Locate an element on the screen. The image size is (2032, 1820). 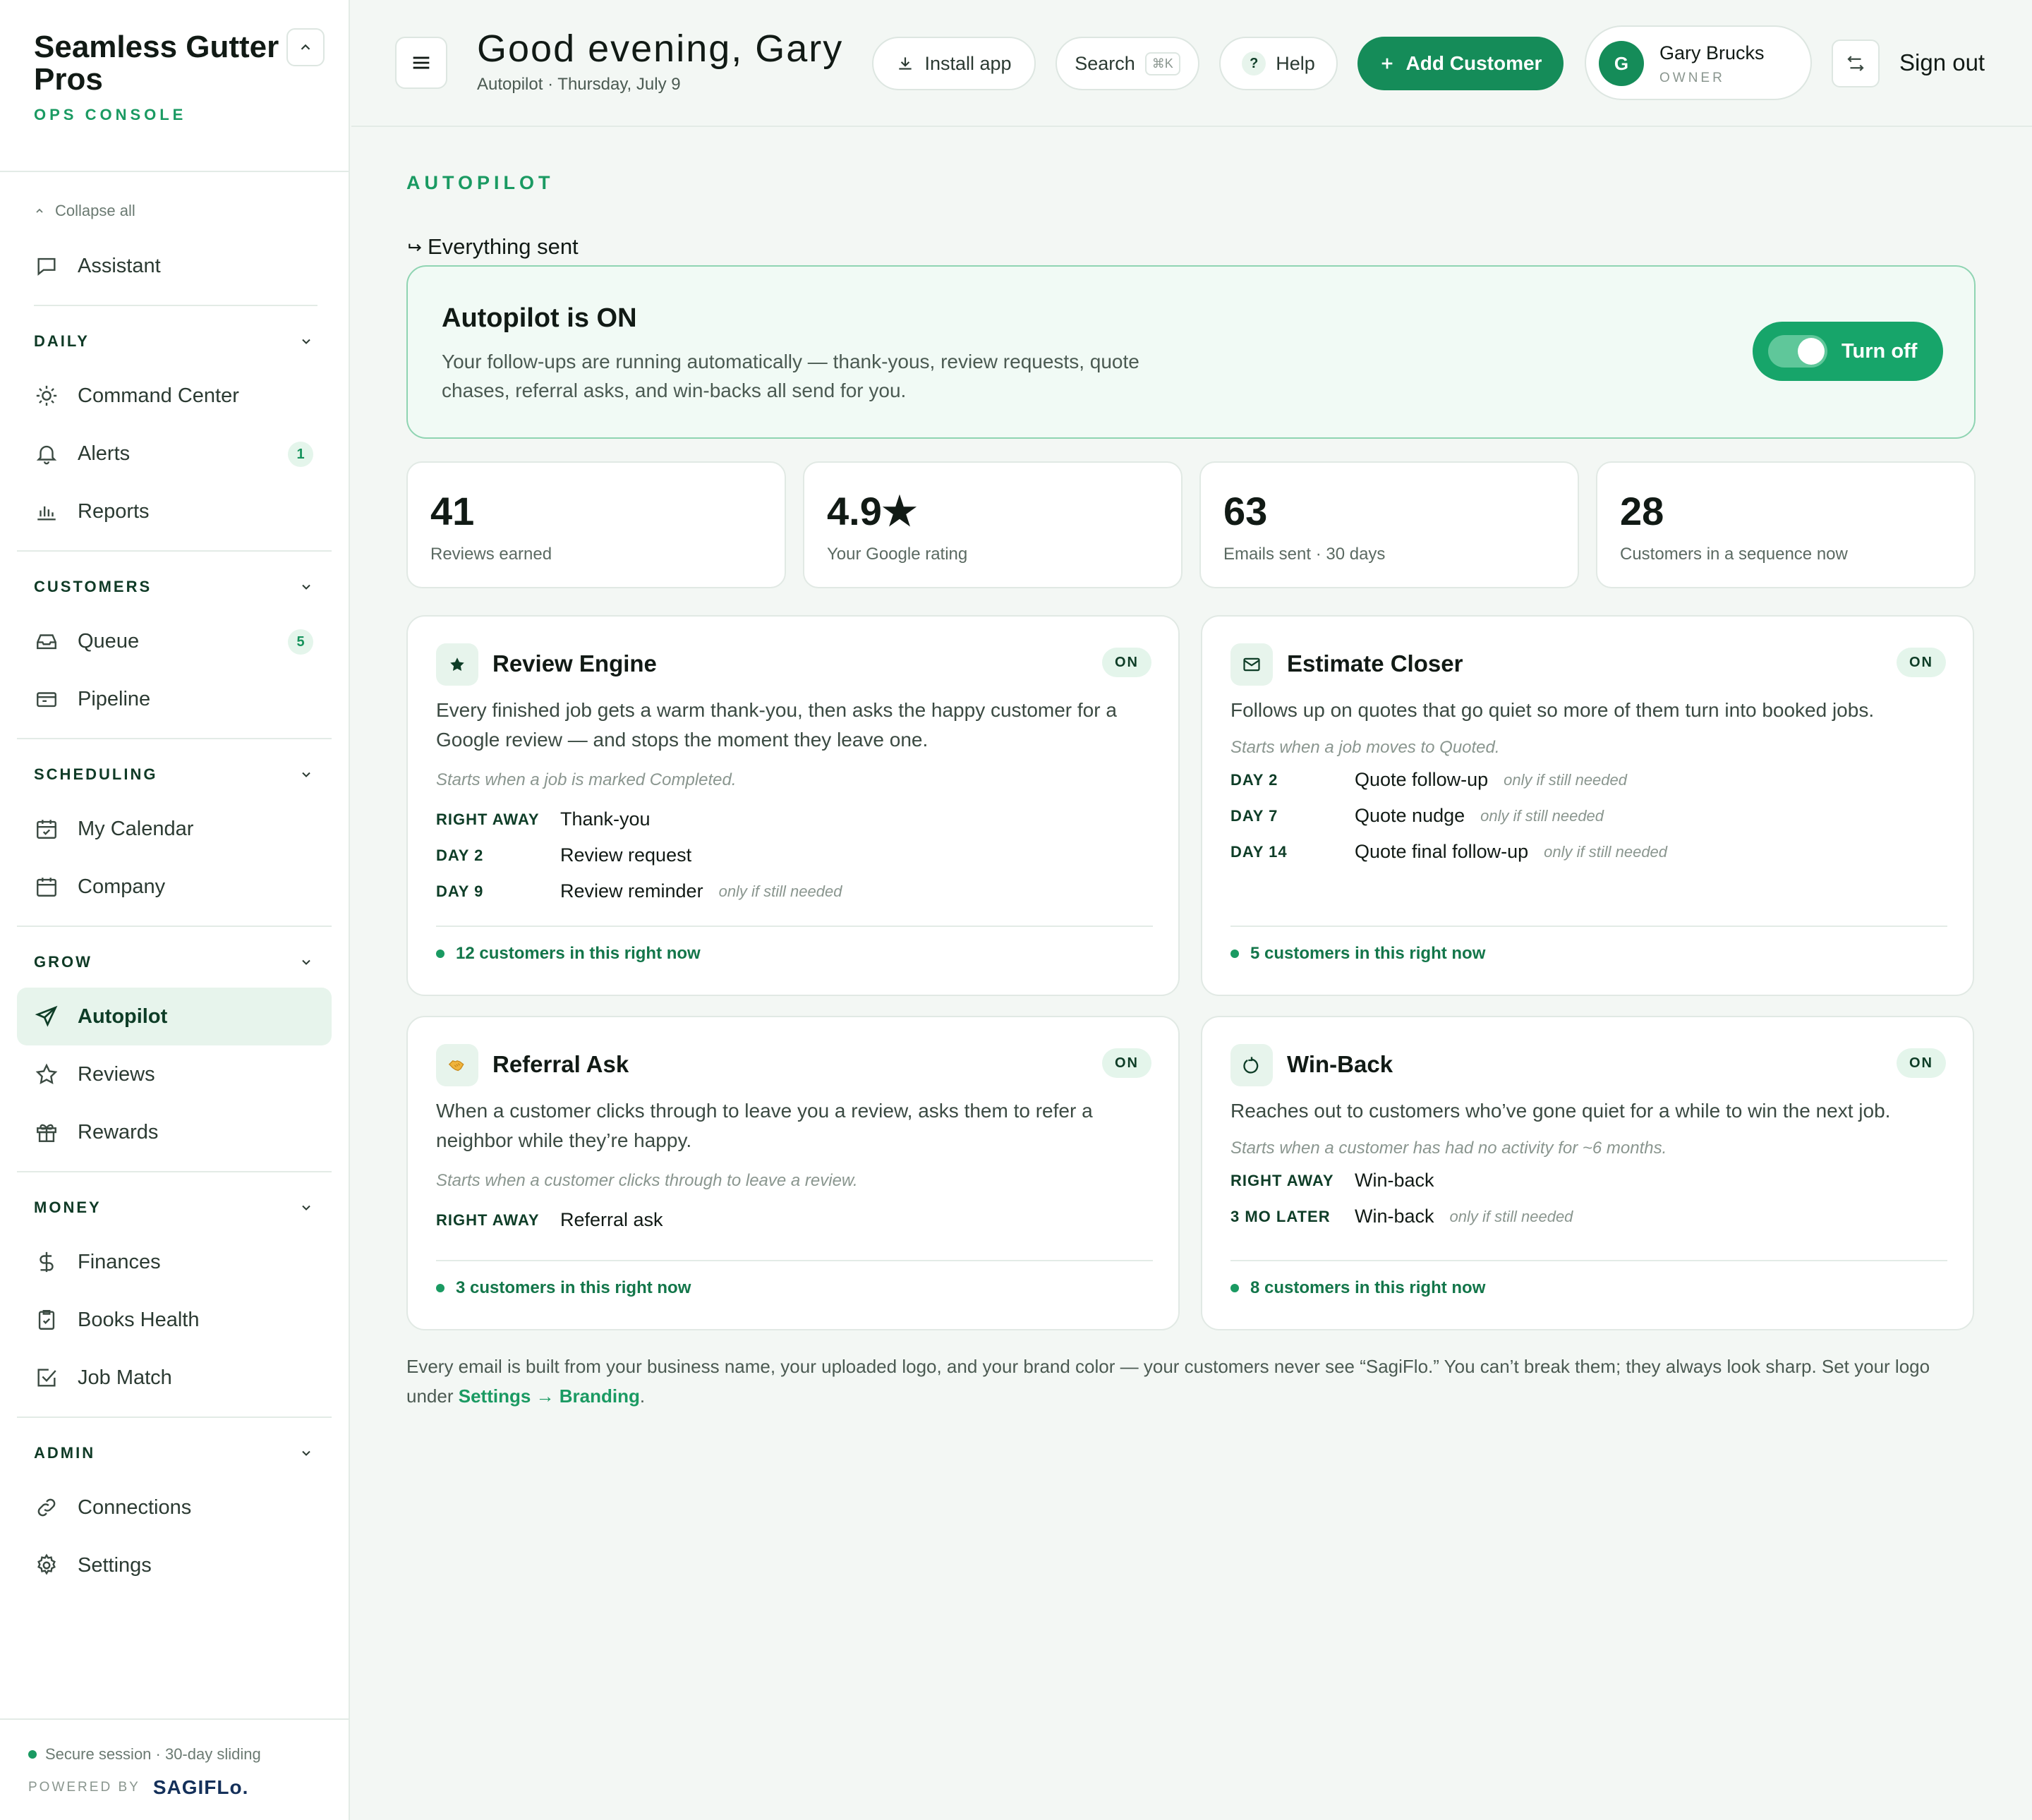
card-footer-label: 12 customers in this right now is located at coordinates (578, 954).